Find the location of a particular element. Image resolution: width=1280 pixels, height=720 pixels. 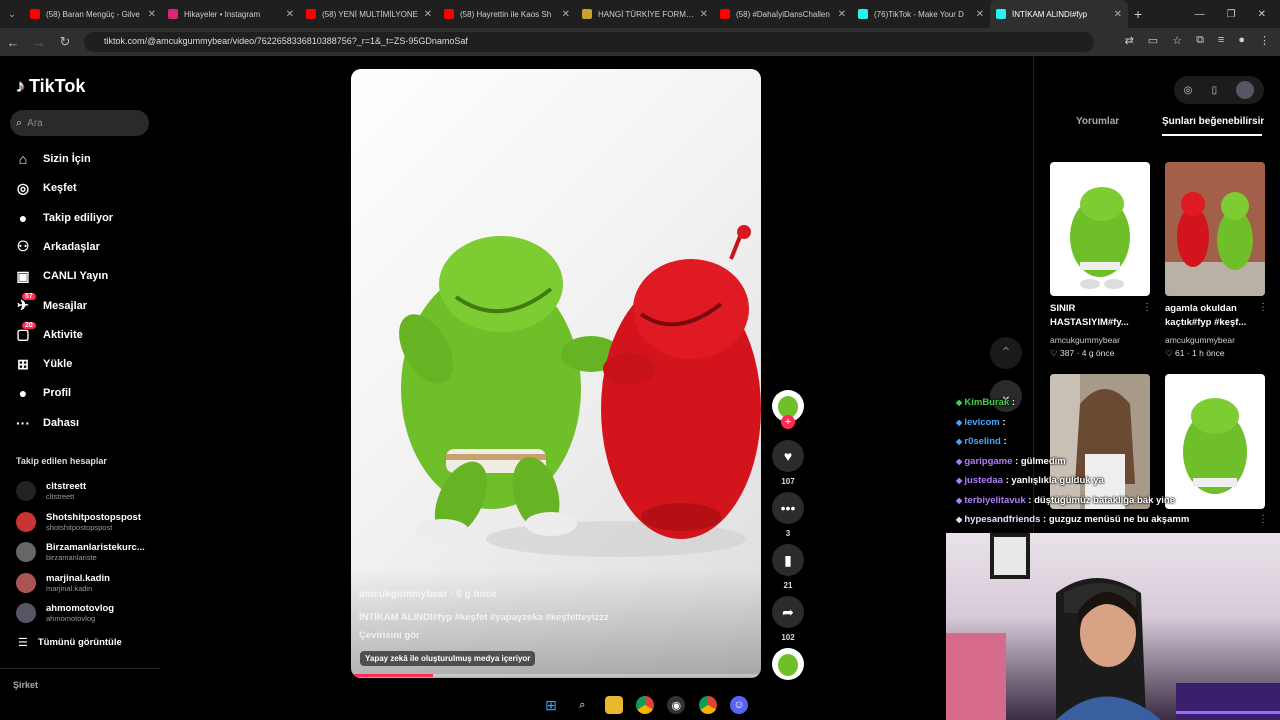

device-icon: ▯ is located at coordinates (1215, 90).